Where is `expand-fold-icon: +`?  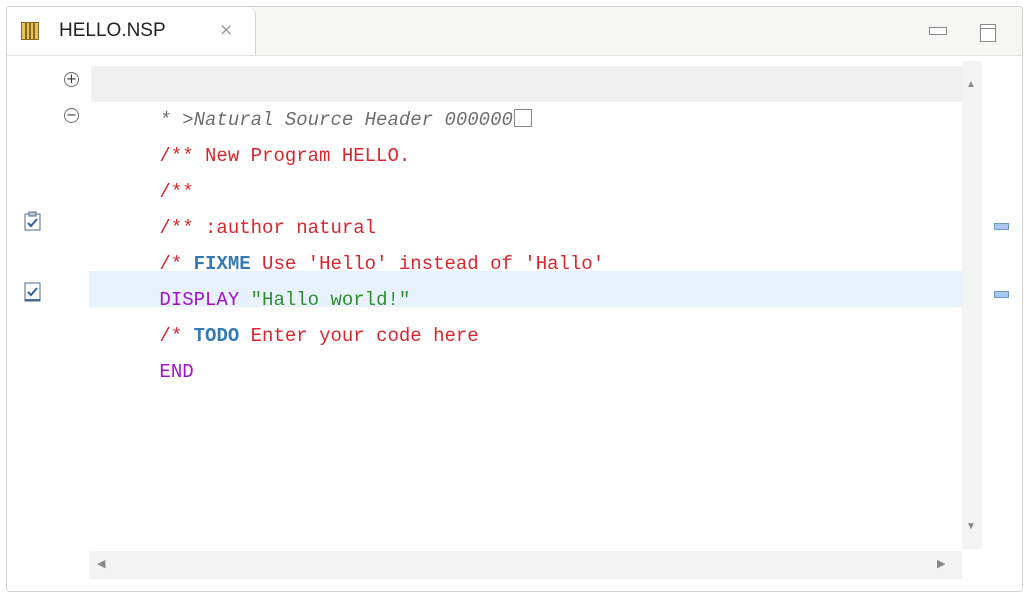
expand-fold-icon: + is located at coordinates (71, 79).